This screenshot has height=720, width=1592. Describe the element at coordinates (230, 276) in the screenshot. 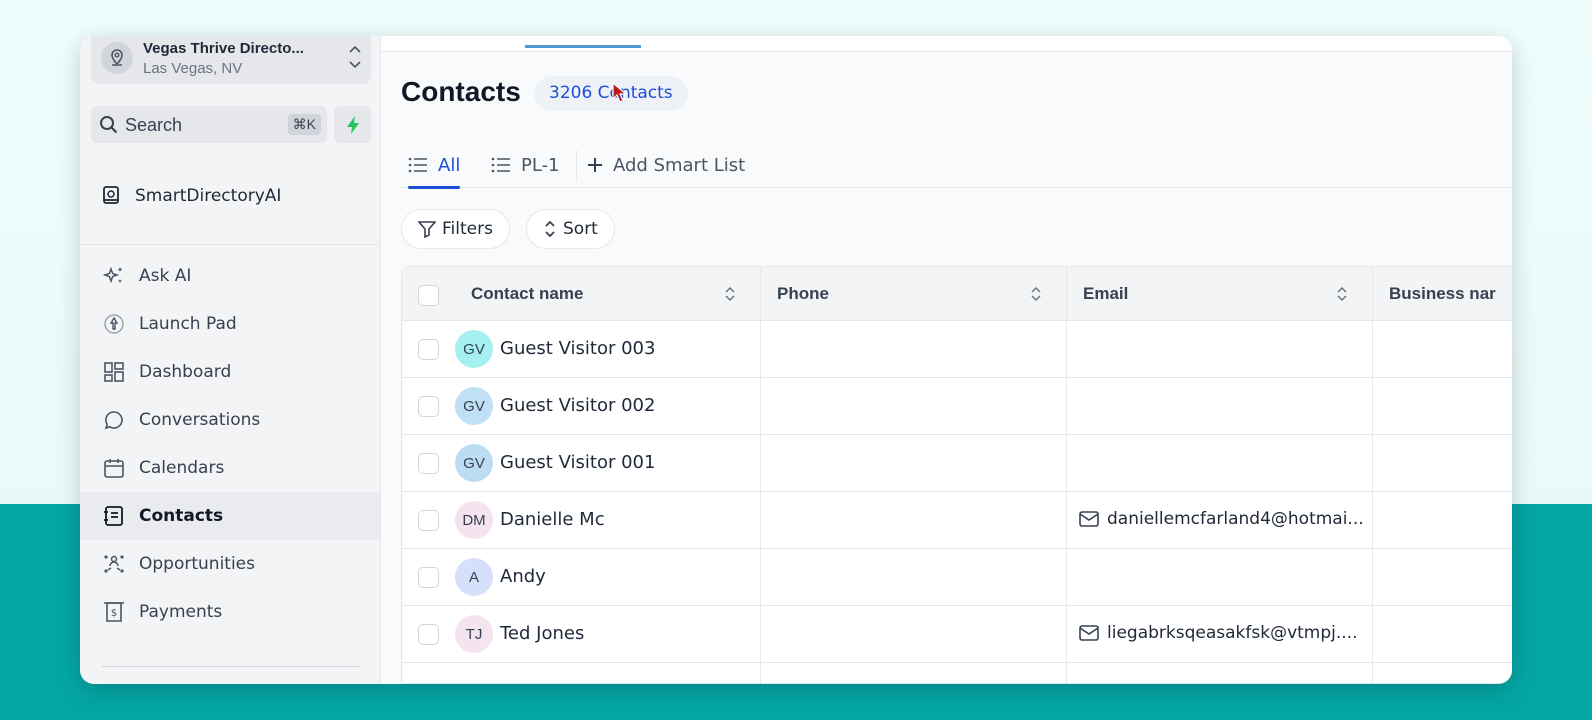

I see `sidebar-item-ask-ai: Ask AI` at that location.